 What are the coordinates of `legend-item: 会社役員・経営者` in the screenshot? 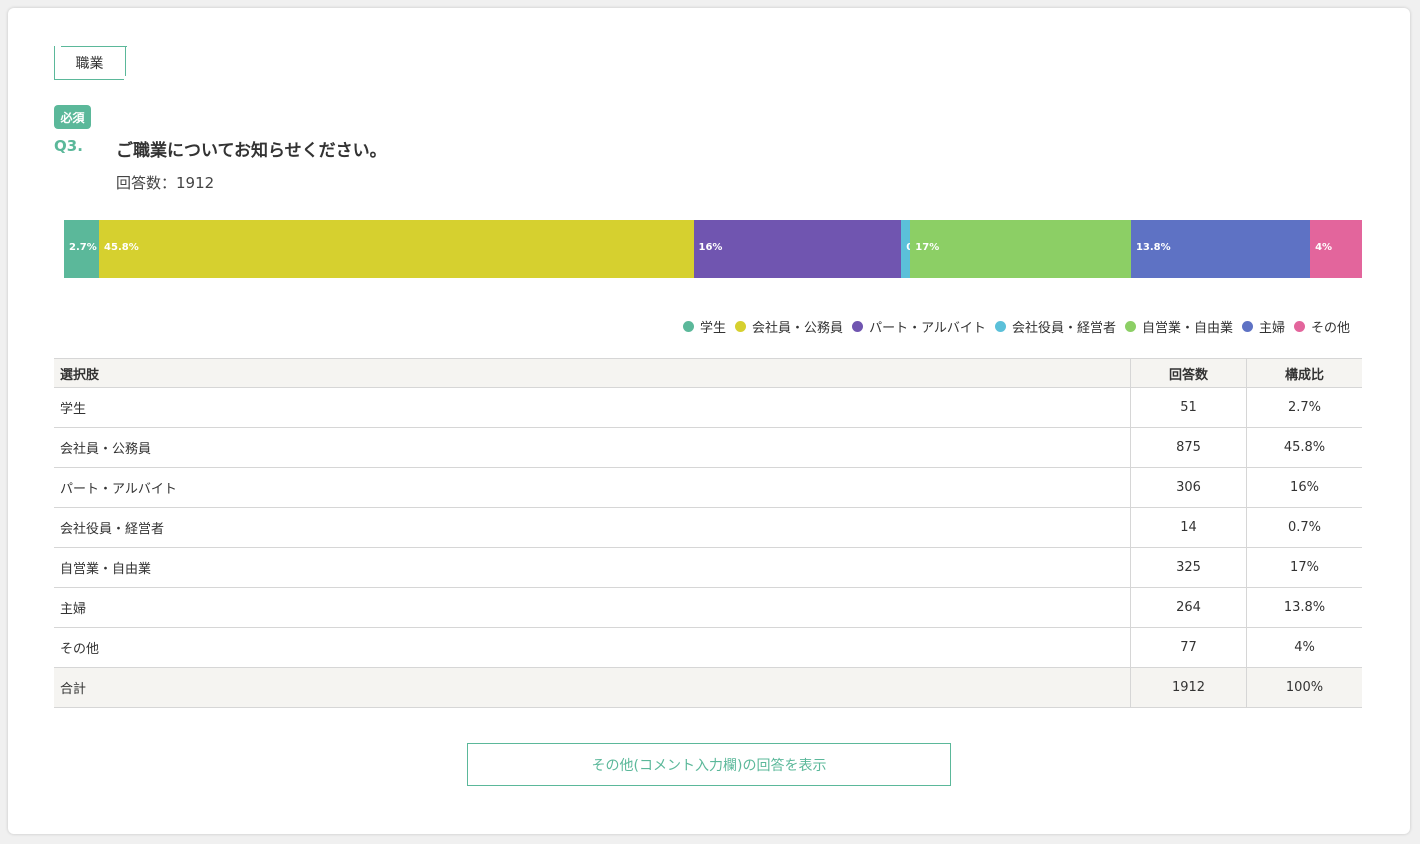 It's located at (1055, 326).